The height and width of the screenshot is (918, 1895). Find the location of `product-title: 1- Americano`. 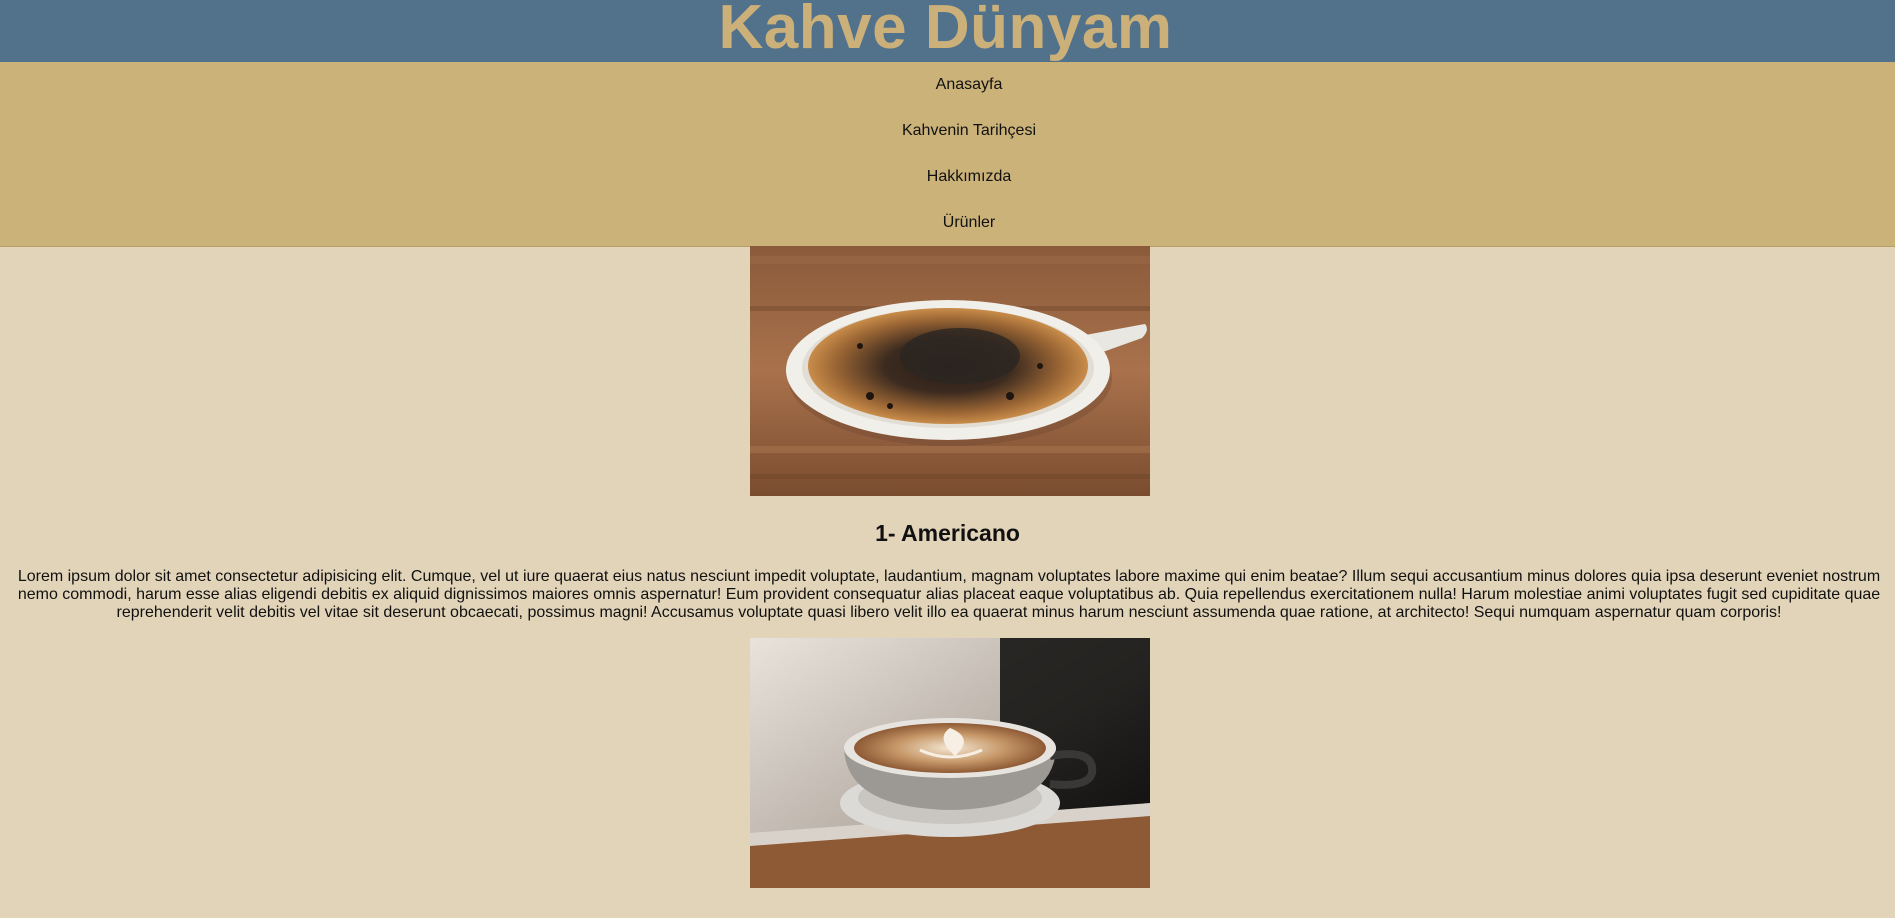

product-title: 1- Americano is located at coordinates (947, 533).